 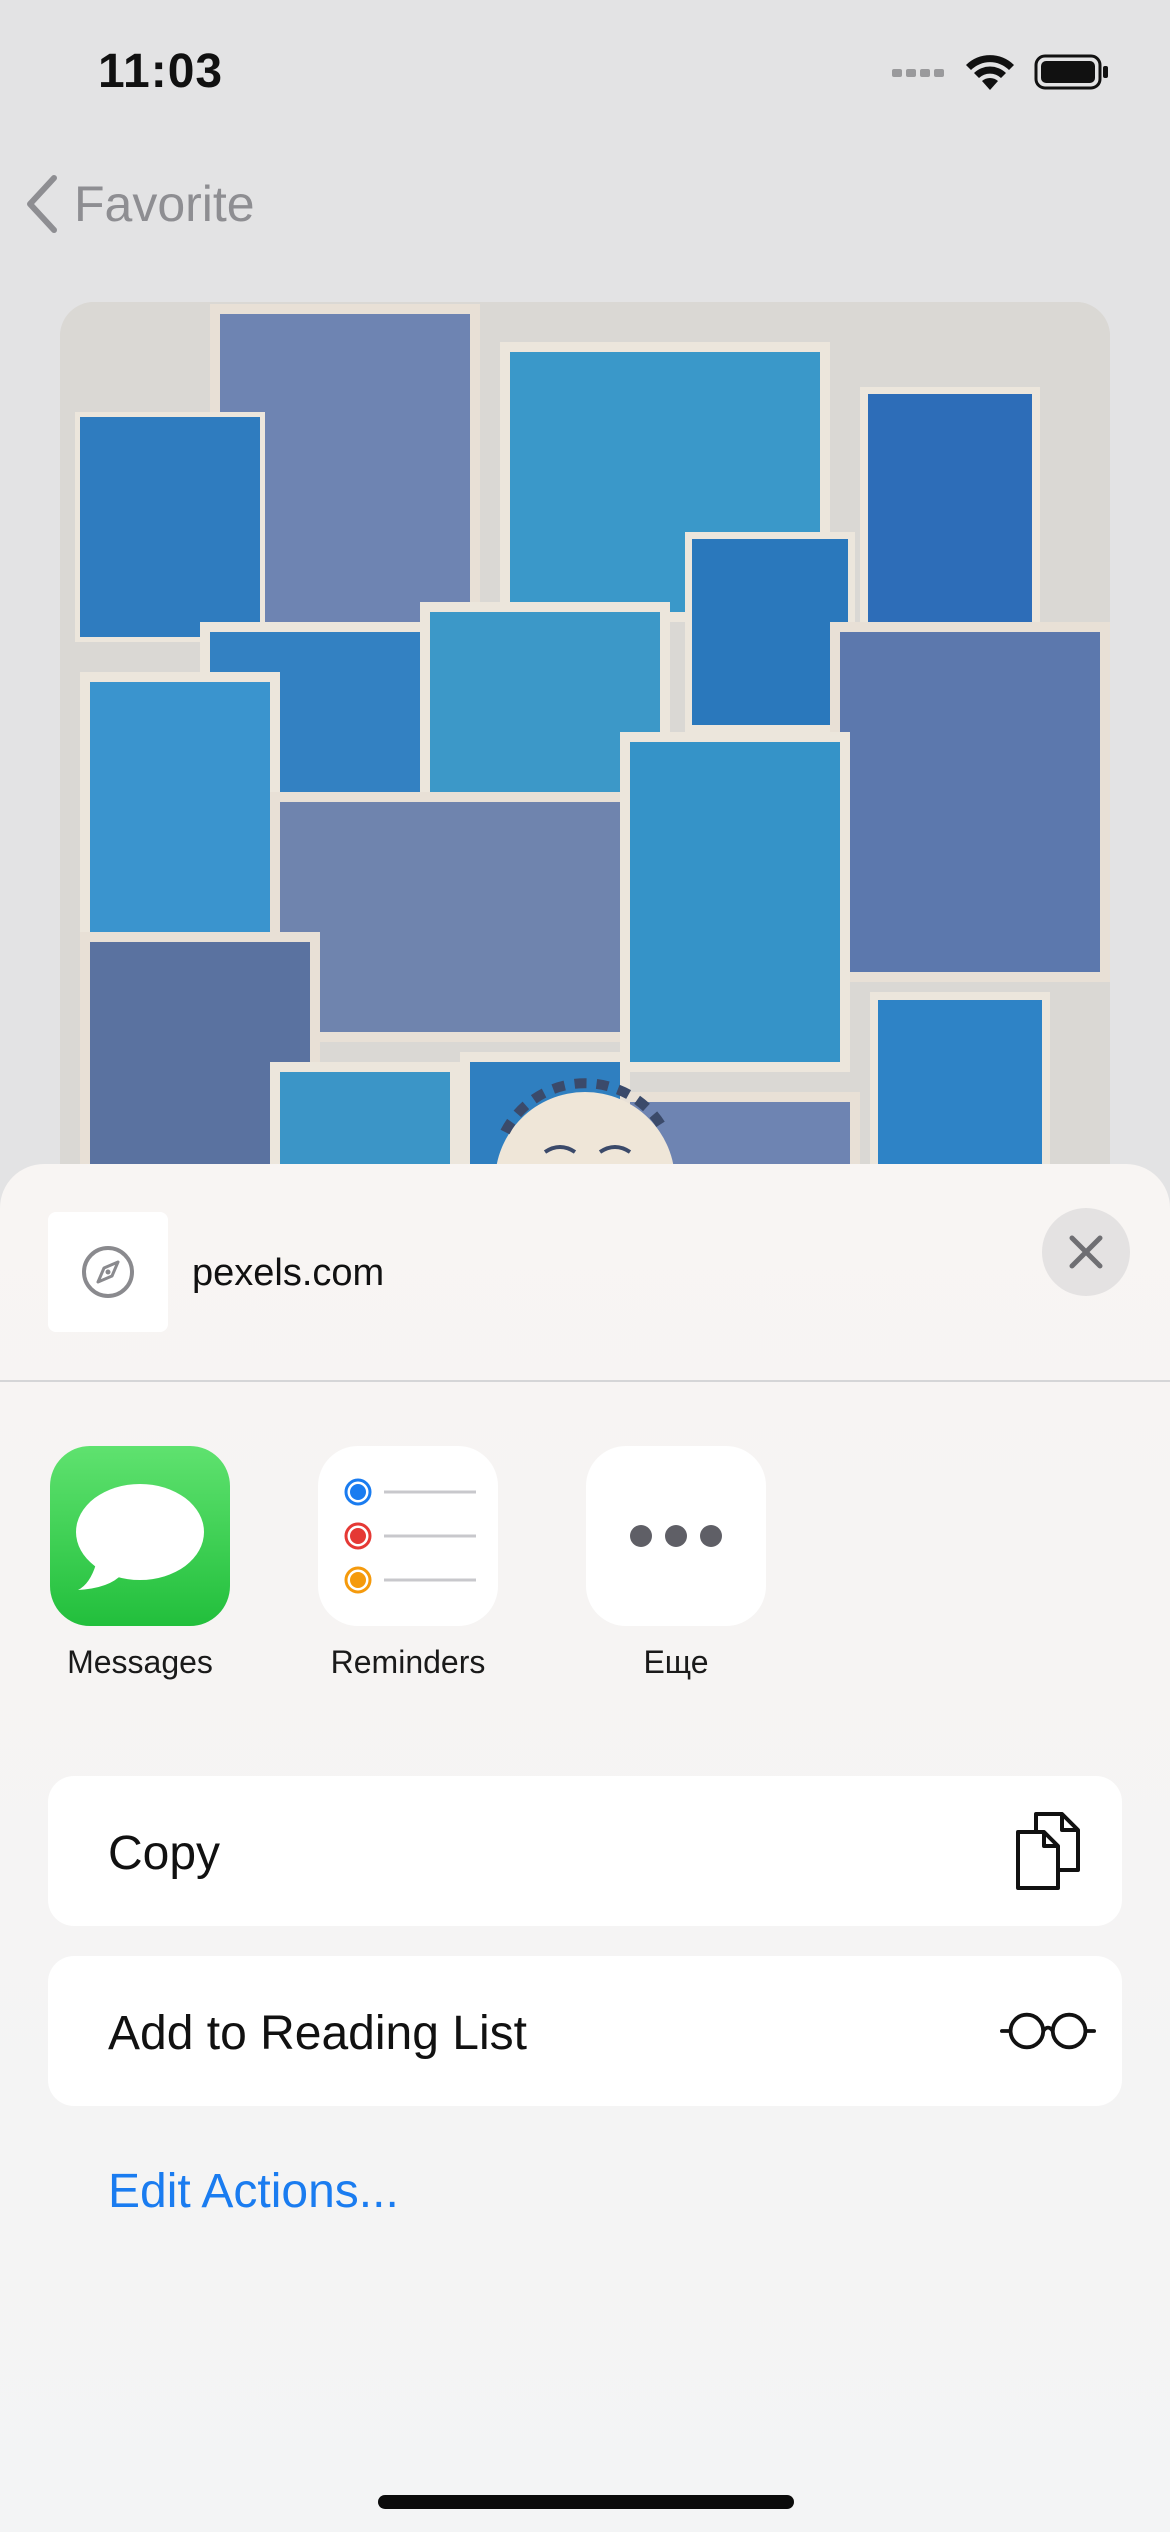 What do you see at coordinates (42, 204) in the screenshot?
I see `chevron-left-icon` at bounding box center [42, 204].